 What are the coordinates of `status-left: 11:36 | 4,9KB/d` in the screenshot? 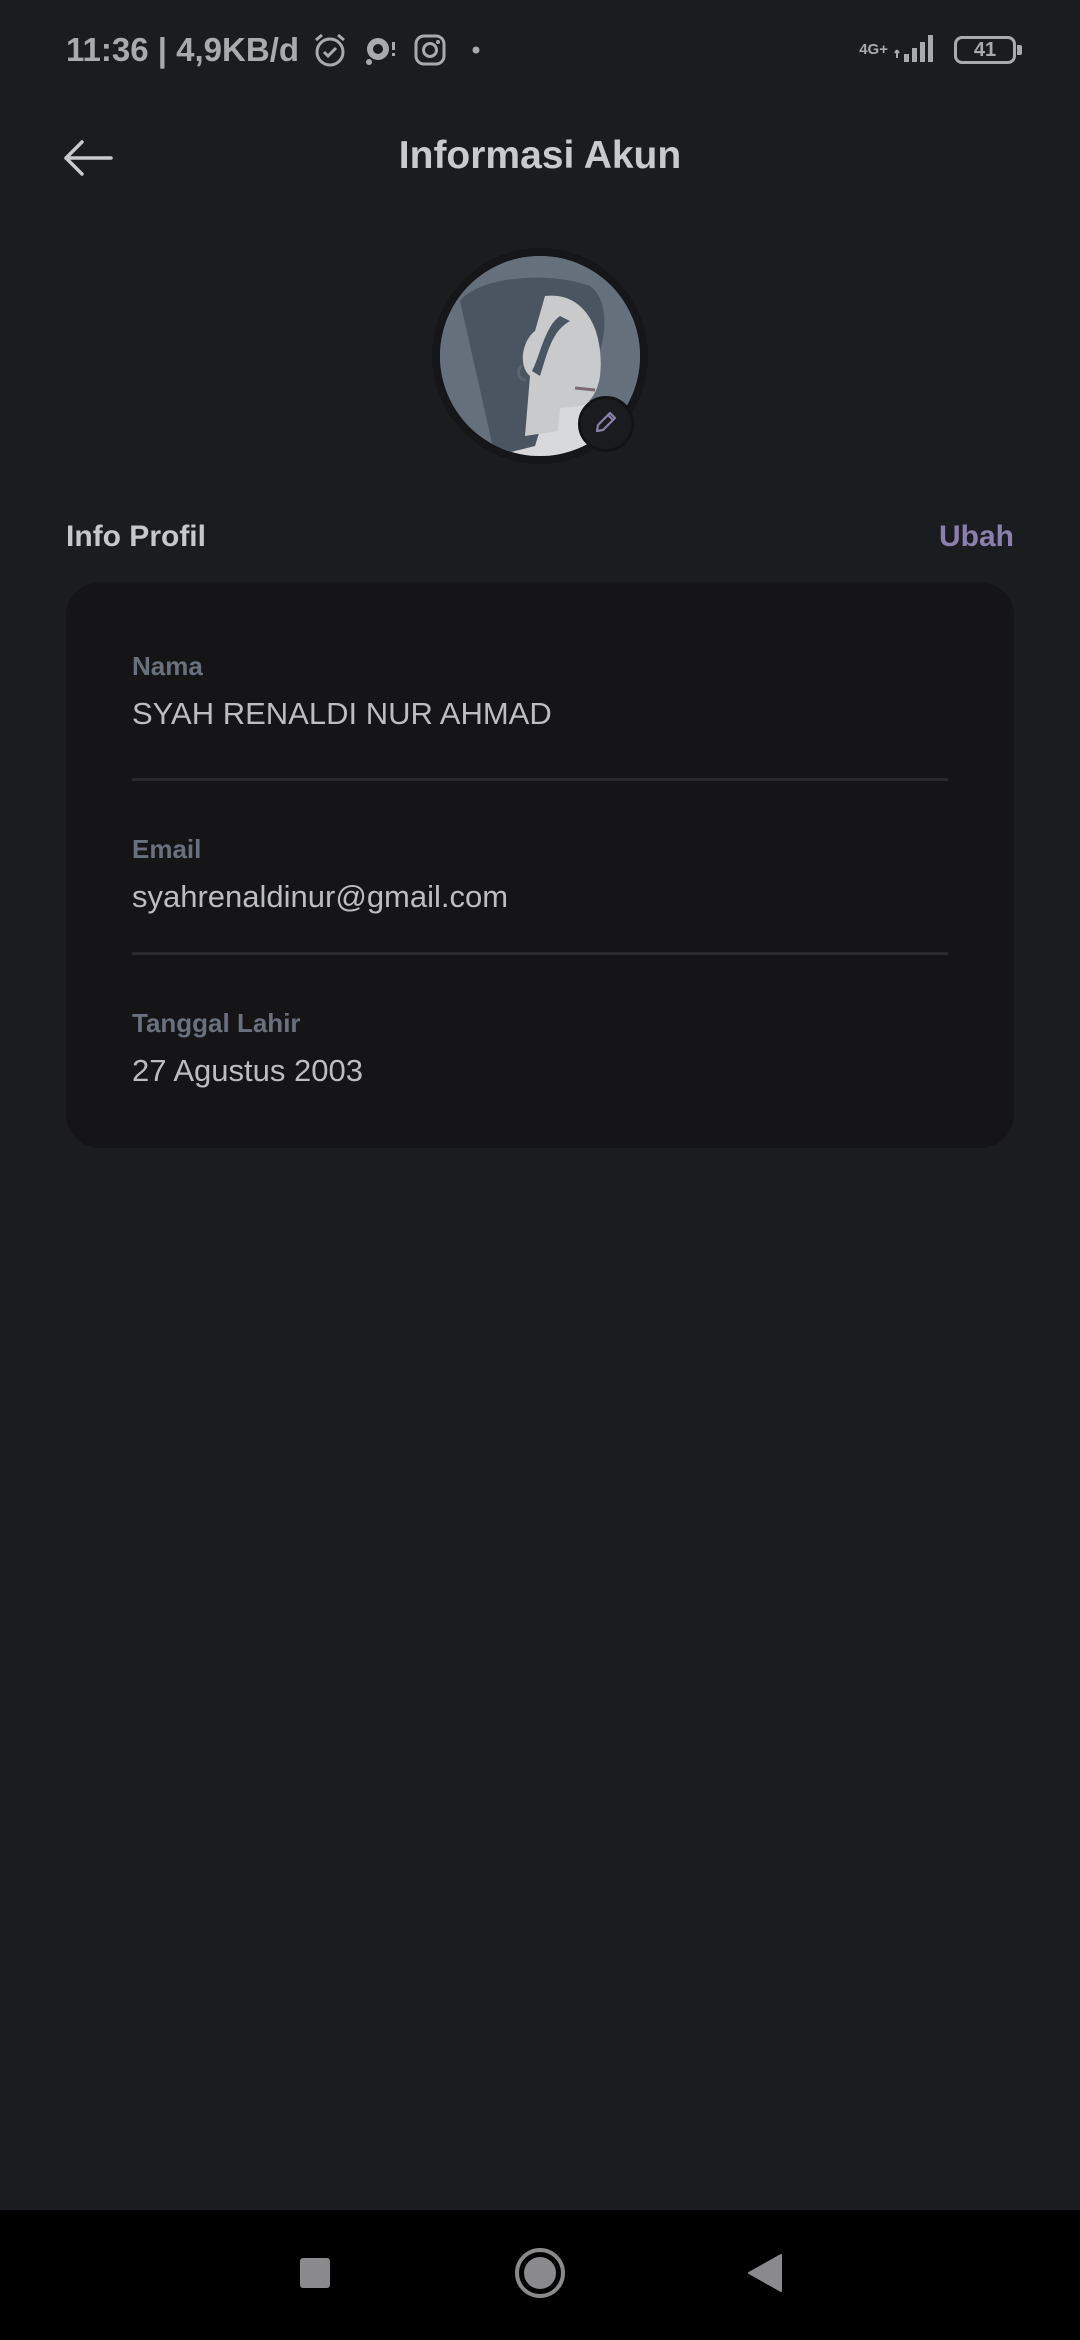 It's located at (278, 50).